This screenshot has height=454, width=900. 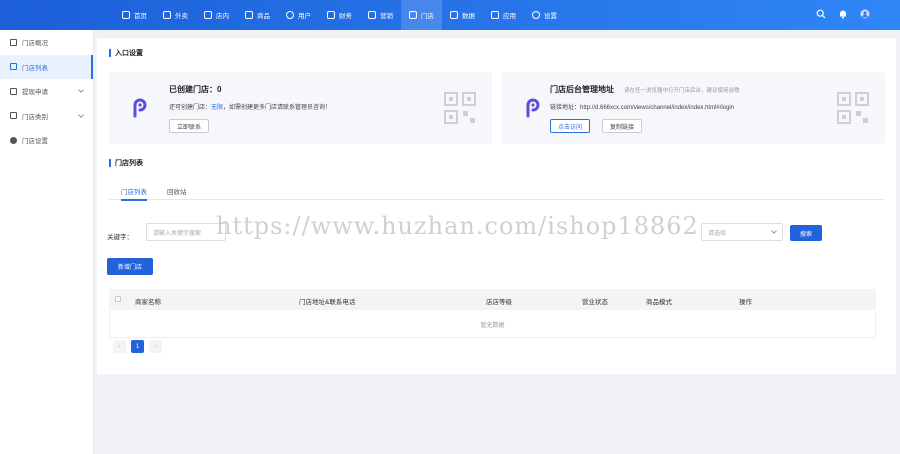 I want to click on table-header: 商家名称 门店地址&联系电话 店店等级 营业状态 商品模式 操作, so click(x=492, y=299).